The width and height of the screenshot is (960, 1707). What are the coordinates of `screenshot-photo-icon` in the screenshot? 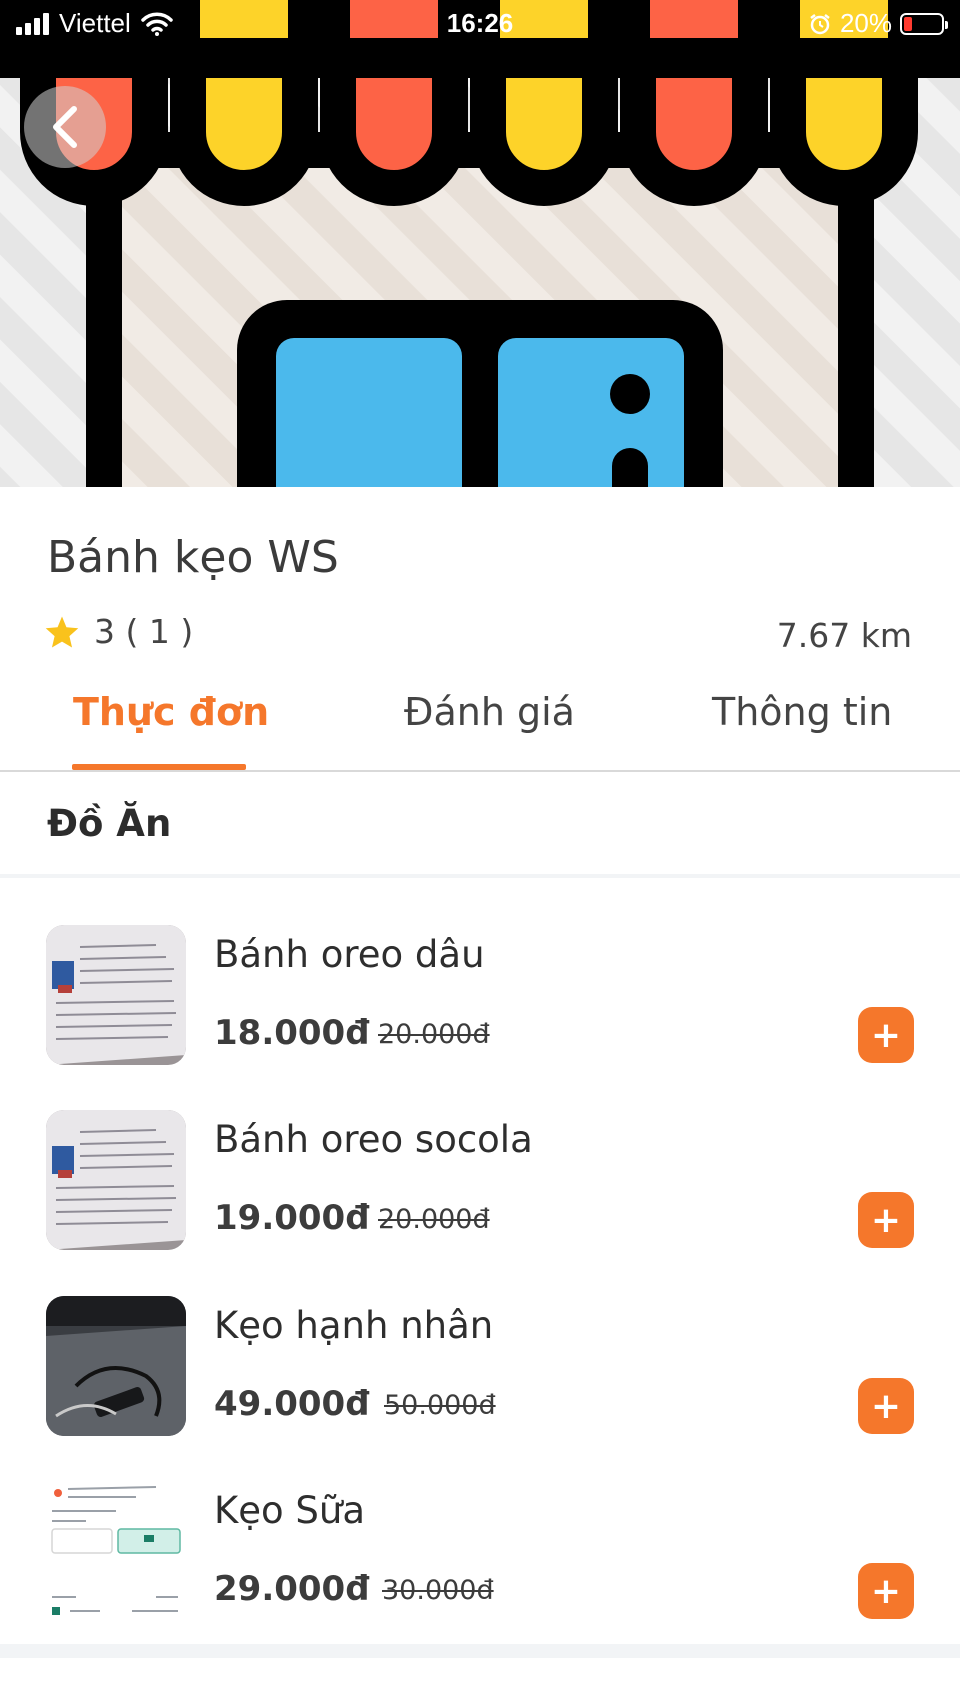 It's located at (116, 1551).